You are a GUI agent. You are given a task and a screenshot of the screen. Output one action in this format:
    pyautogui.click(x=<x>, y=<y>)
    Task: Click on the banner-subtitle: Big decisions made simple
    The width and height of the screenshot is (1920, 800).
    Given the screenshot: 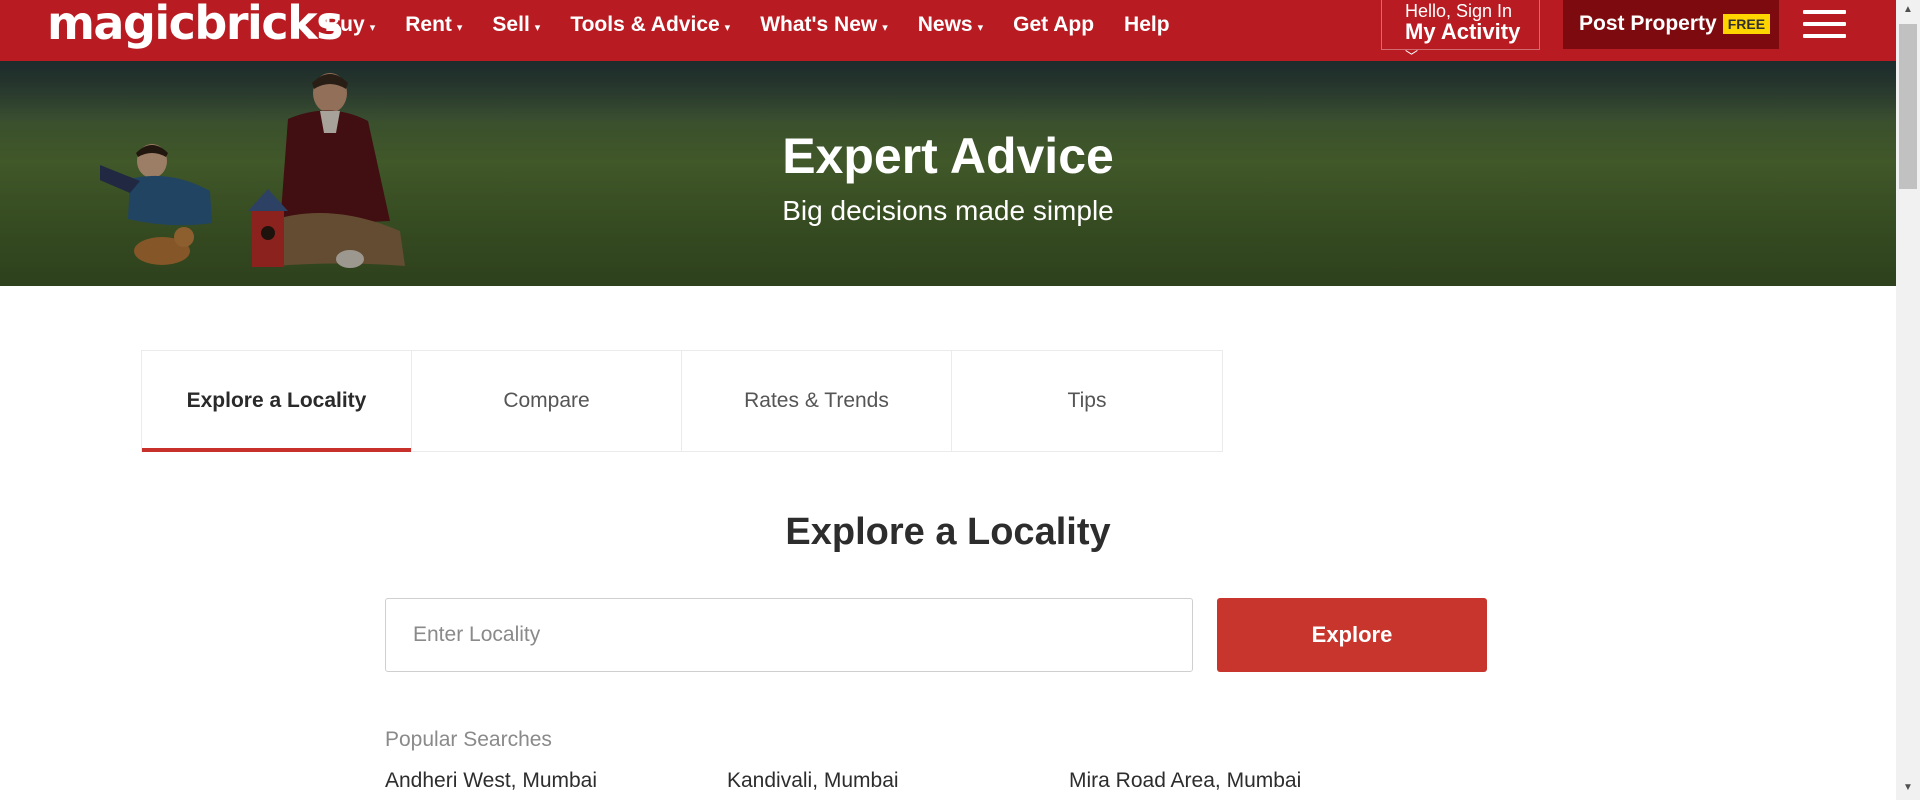 What is the action you would take?
    pyautogui.click(x=948, y=210)
    